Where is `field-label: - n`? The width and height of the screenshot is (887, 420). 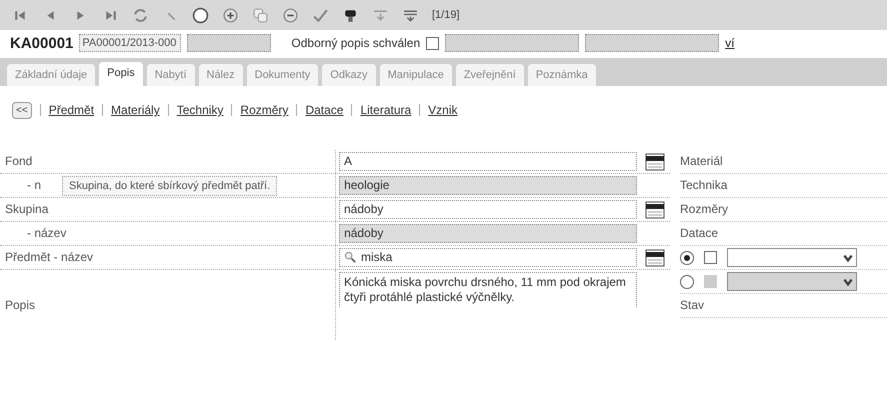 field-label: - n is located at coordinates (34, 185).